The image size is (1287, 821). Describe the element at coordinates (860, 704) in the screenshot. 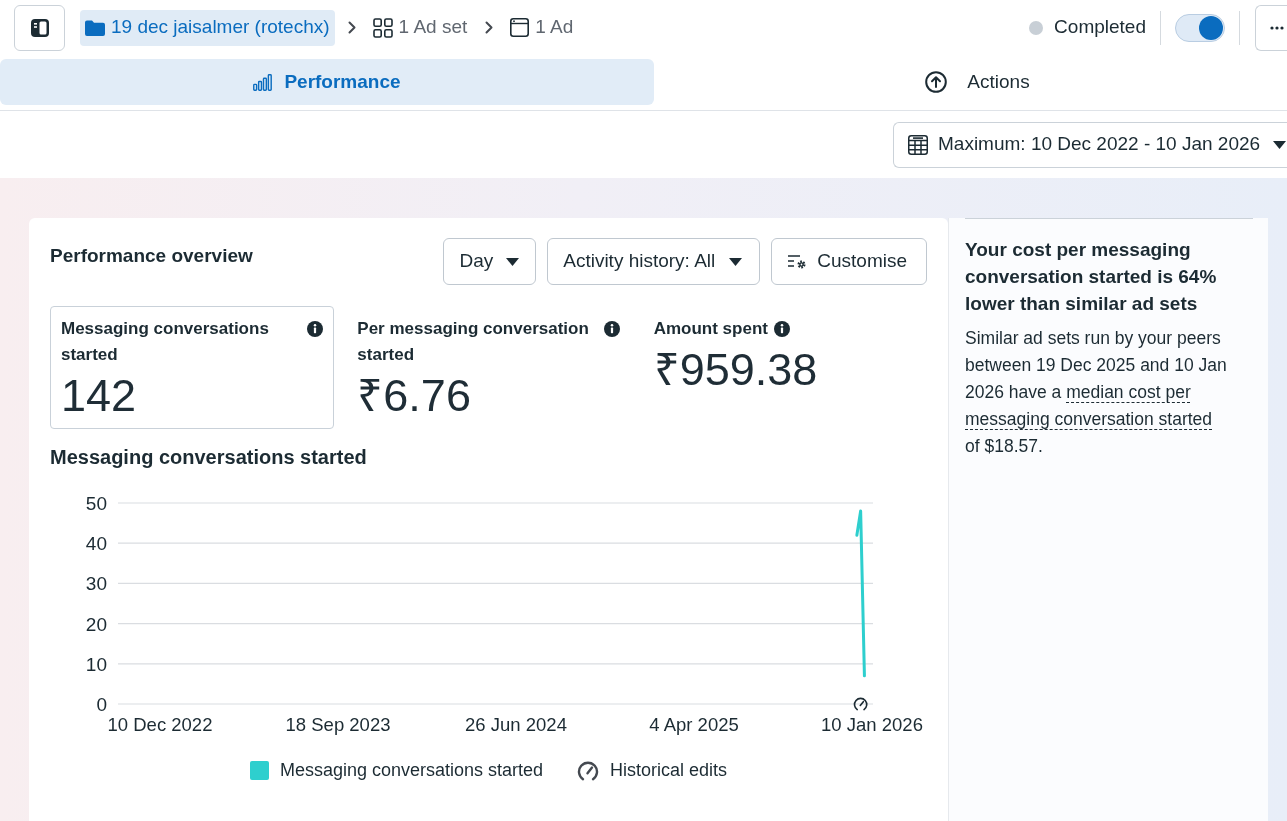

I see `gauge-marker-icon` at that location.